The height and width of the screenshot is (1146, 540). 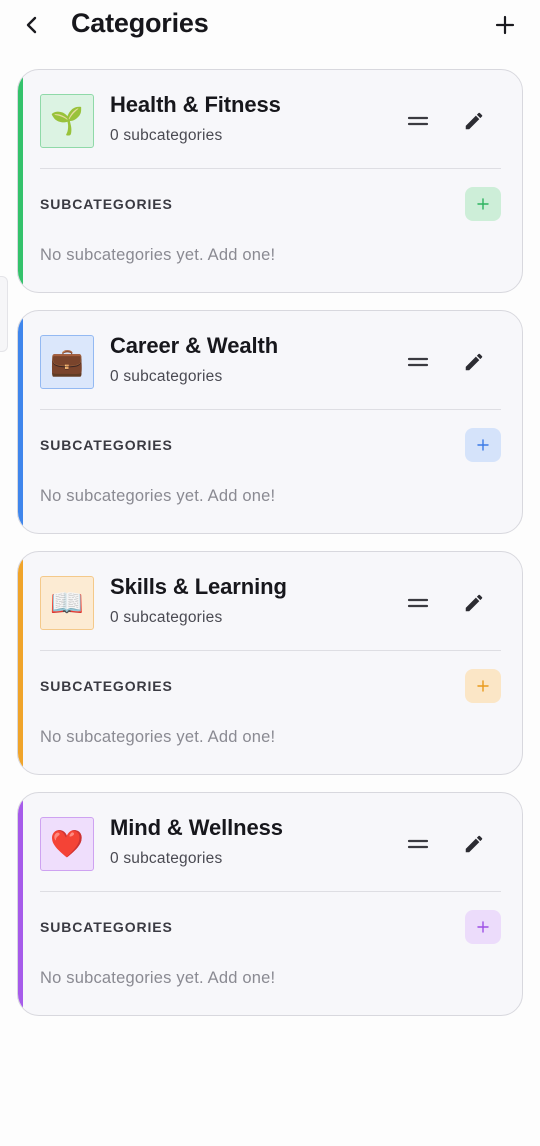 I want to click on back-button, so click(x=32, y=25).